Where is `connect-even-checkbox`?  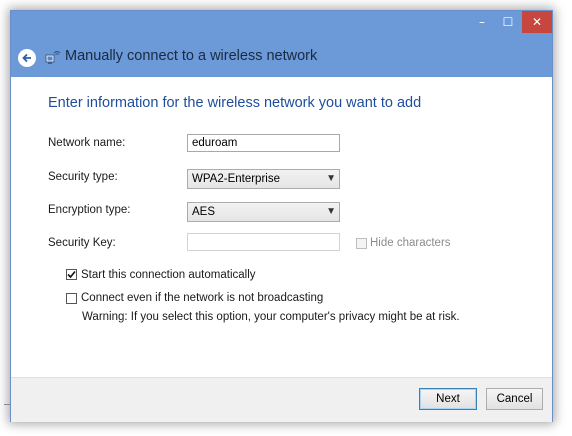
connect-even-checkbox is located at coordinates (71, 298).